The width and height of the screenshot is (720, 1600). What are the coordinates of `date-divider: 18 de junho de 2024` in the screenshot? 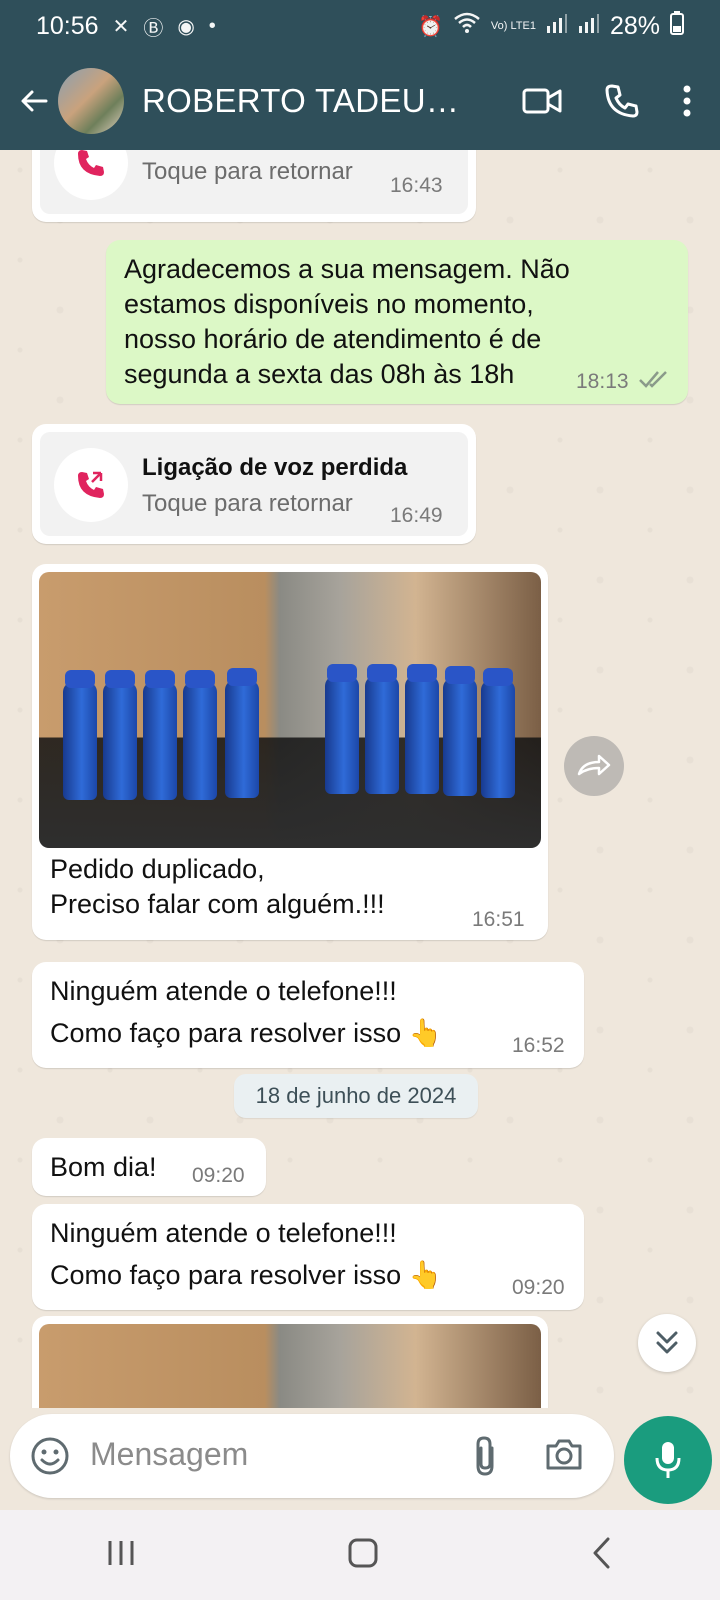 It's located at (356, 1096).